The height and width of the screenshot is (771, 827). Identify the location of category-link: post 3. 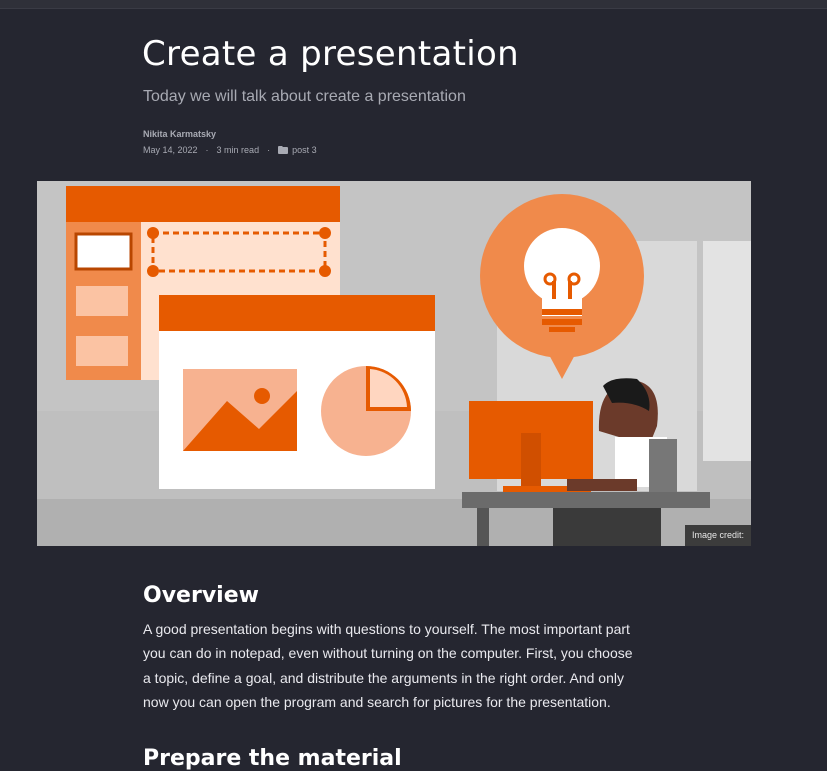
(297, 150).